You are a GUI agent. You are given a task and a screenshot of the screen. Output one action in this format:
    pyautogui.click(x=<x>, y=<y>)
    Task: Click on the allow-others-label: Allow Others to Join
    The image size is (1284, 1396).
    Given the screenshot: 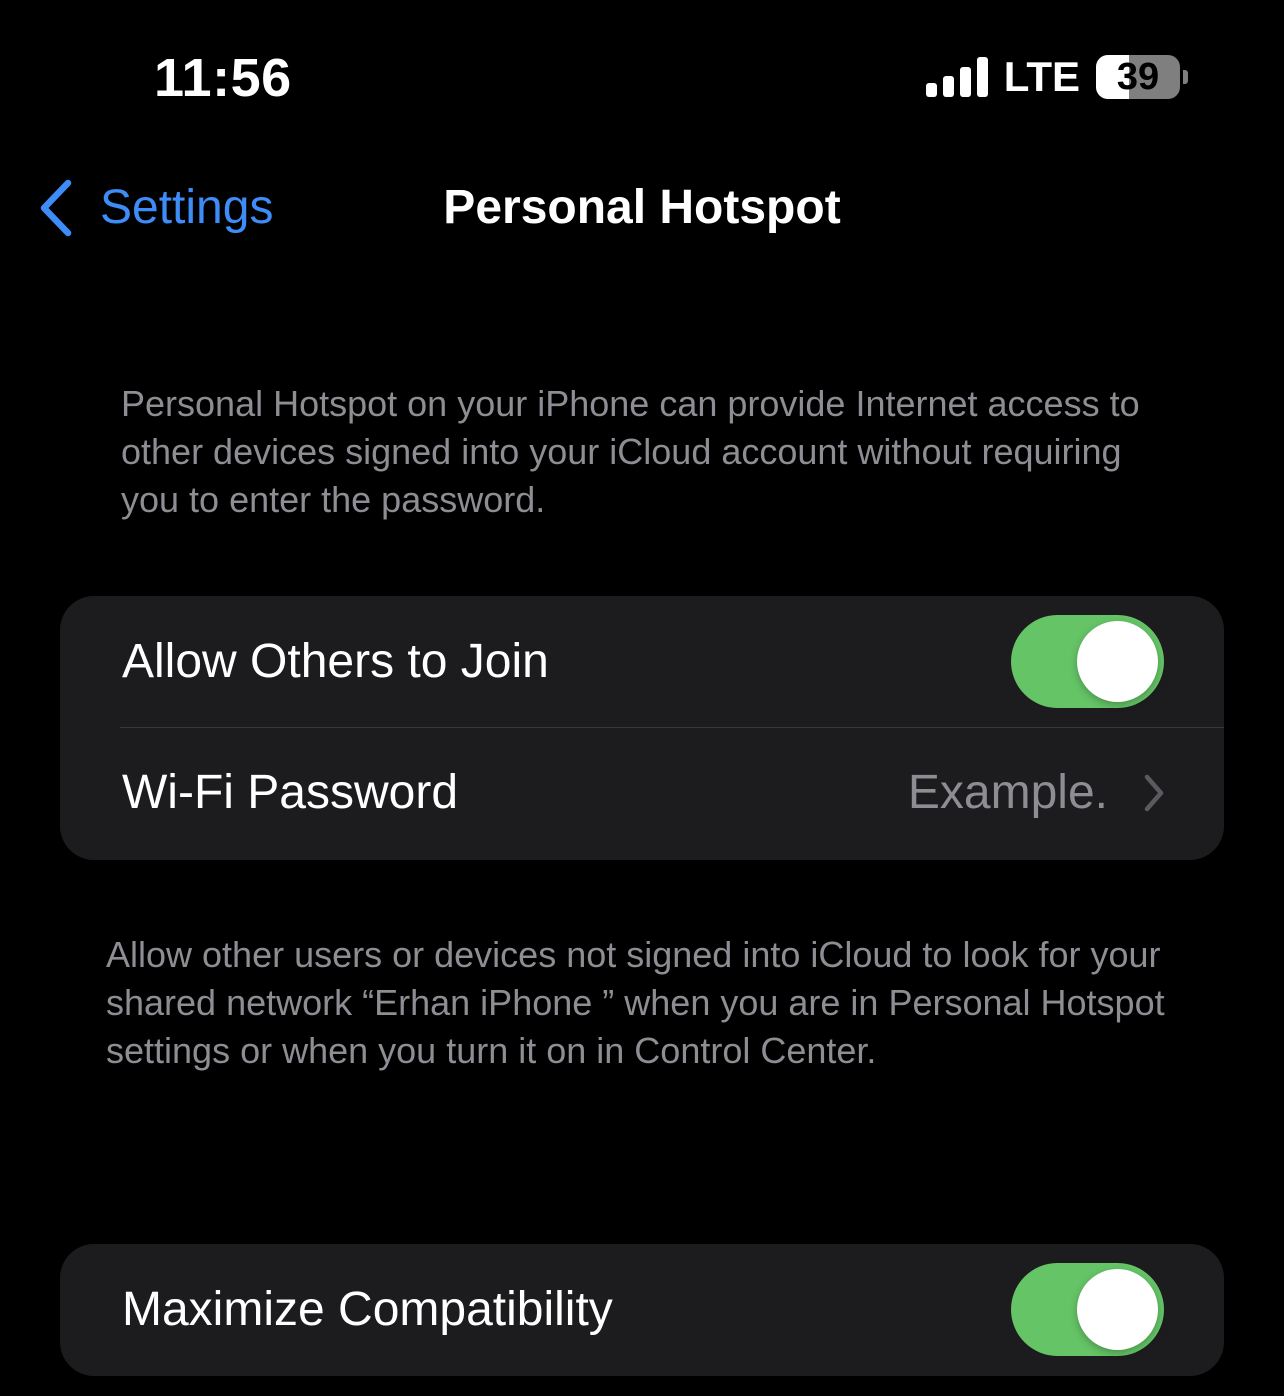 What is the action you would take?
    pyautogui.click(x=335, y=661)
    